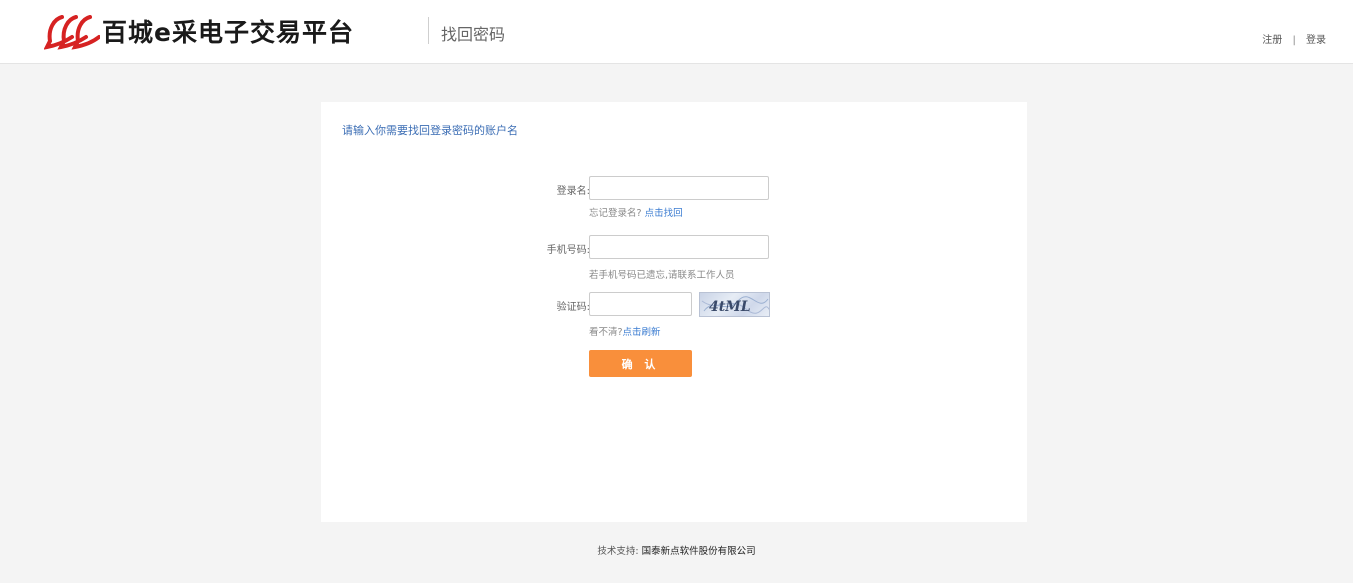 The height and width of the screenshot is (583, 1353). I want to click on footer: 技术支持: 国泰新点软件股份有限公司, so click(676, 550).